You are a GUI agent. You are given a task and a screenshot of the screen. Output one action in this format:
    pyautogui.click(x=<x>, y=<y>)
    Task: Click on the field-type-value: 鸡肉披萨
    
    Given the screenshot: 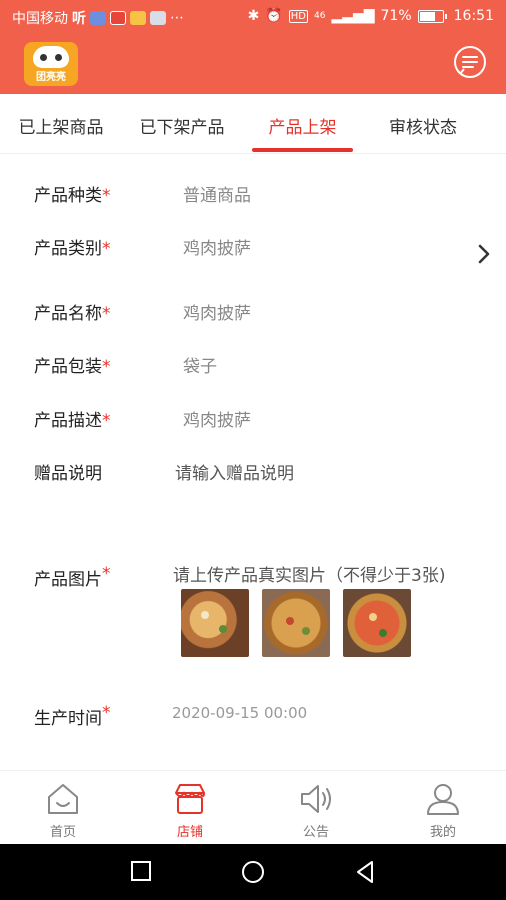 What is the action you would take?
    pyautogui.click(x=217, y=249)
    